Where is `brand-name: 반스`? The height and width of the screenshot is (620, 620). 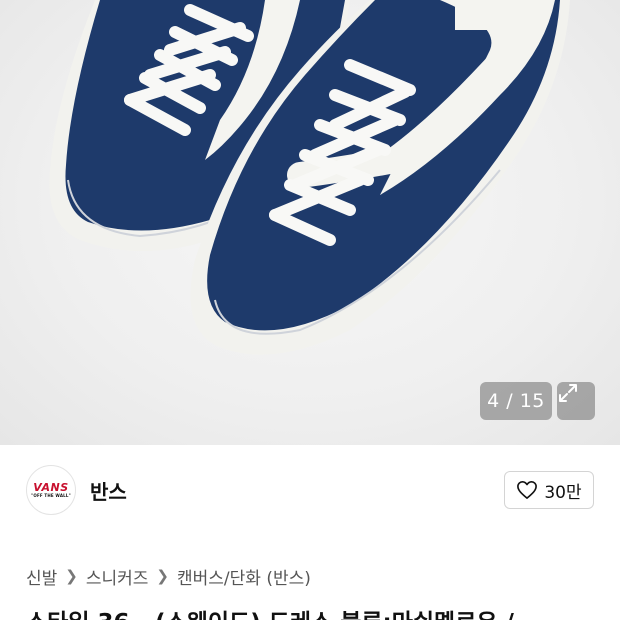
brand-name: 반스 is located at coordinates (108, 490).